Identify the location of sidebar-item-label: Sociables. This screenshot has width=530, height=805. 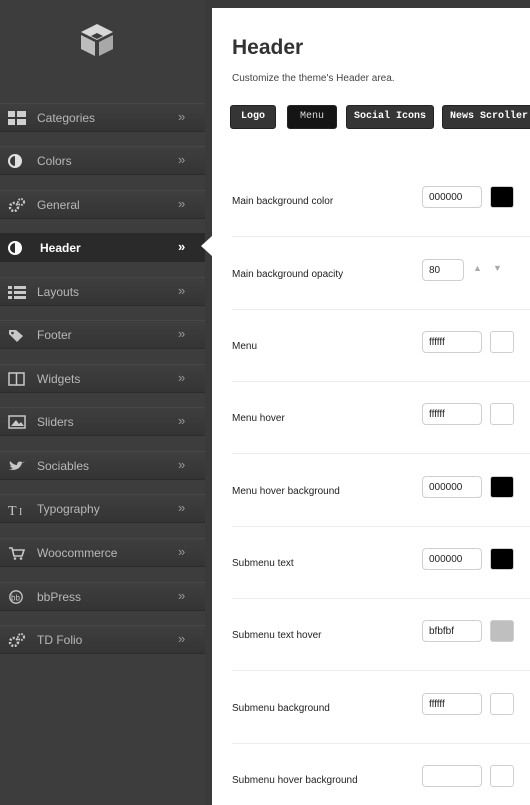
(63, 466).